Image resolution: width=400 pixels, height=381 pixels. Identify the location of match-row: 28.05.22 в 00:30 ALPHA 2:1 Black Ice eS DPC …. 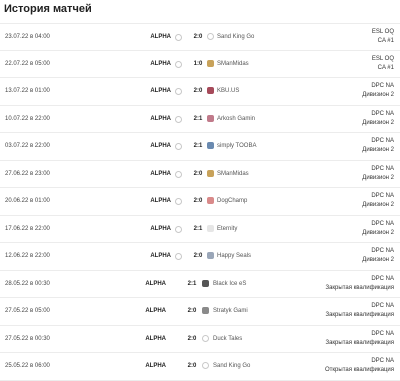
(200, 284).